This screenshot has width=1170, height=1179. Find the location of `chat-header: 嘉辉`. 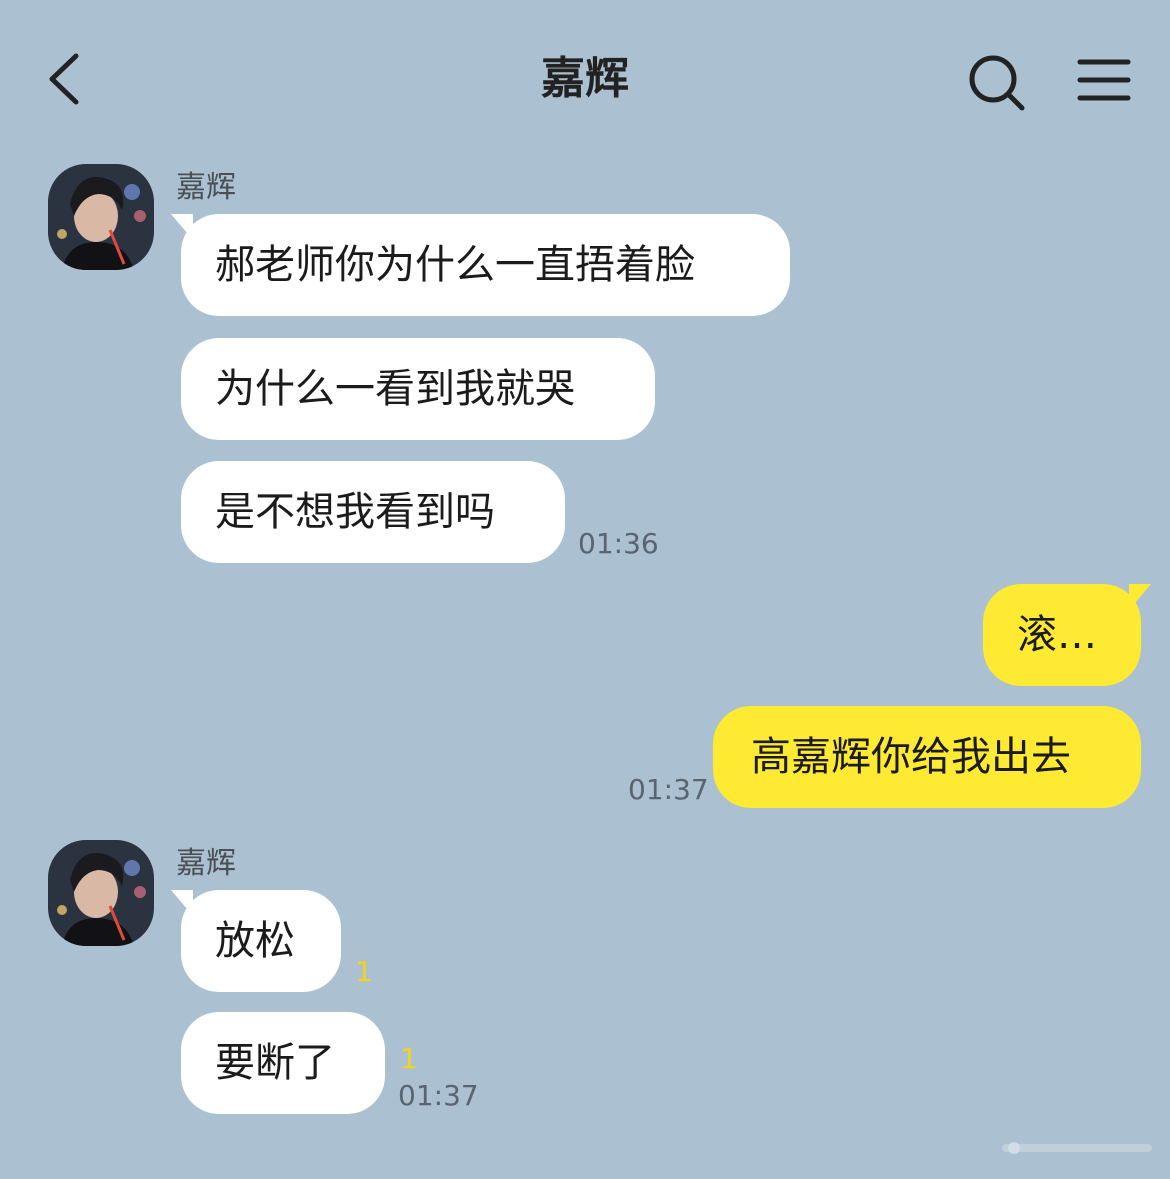

chat-header: 嘉辉 is located at coordinates (585, 75).